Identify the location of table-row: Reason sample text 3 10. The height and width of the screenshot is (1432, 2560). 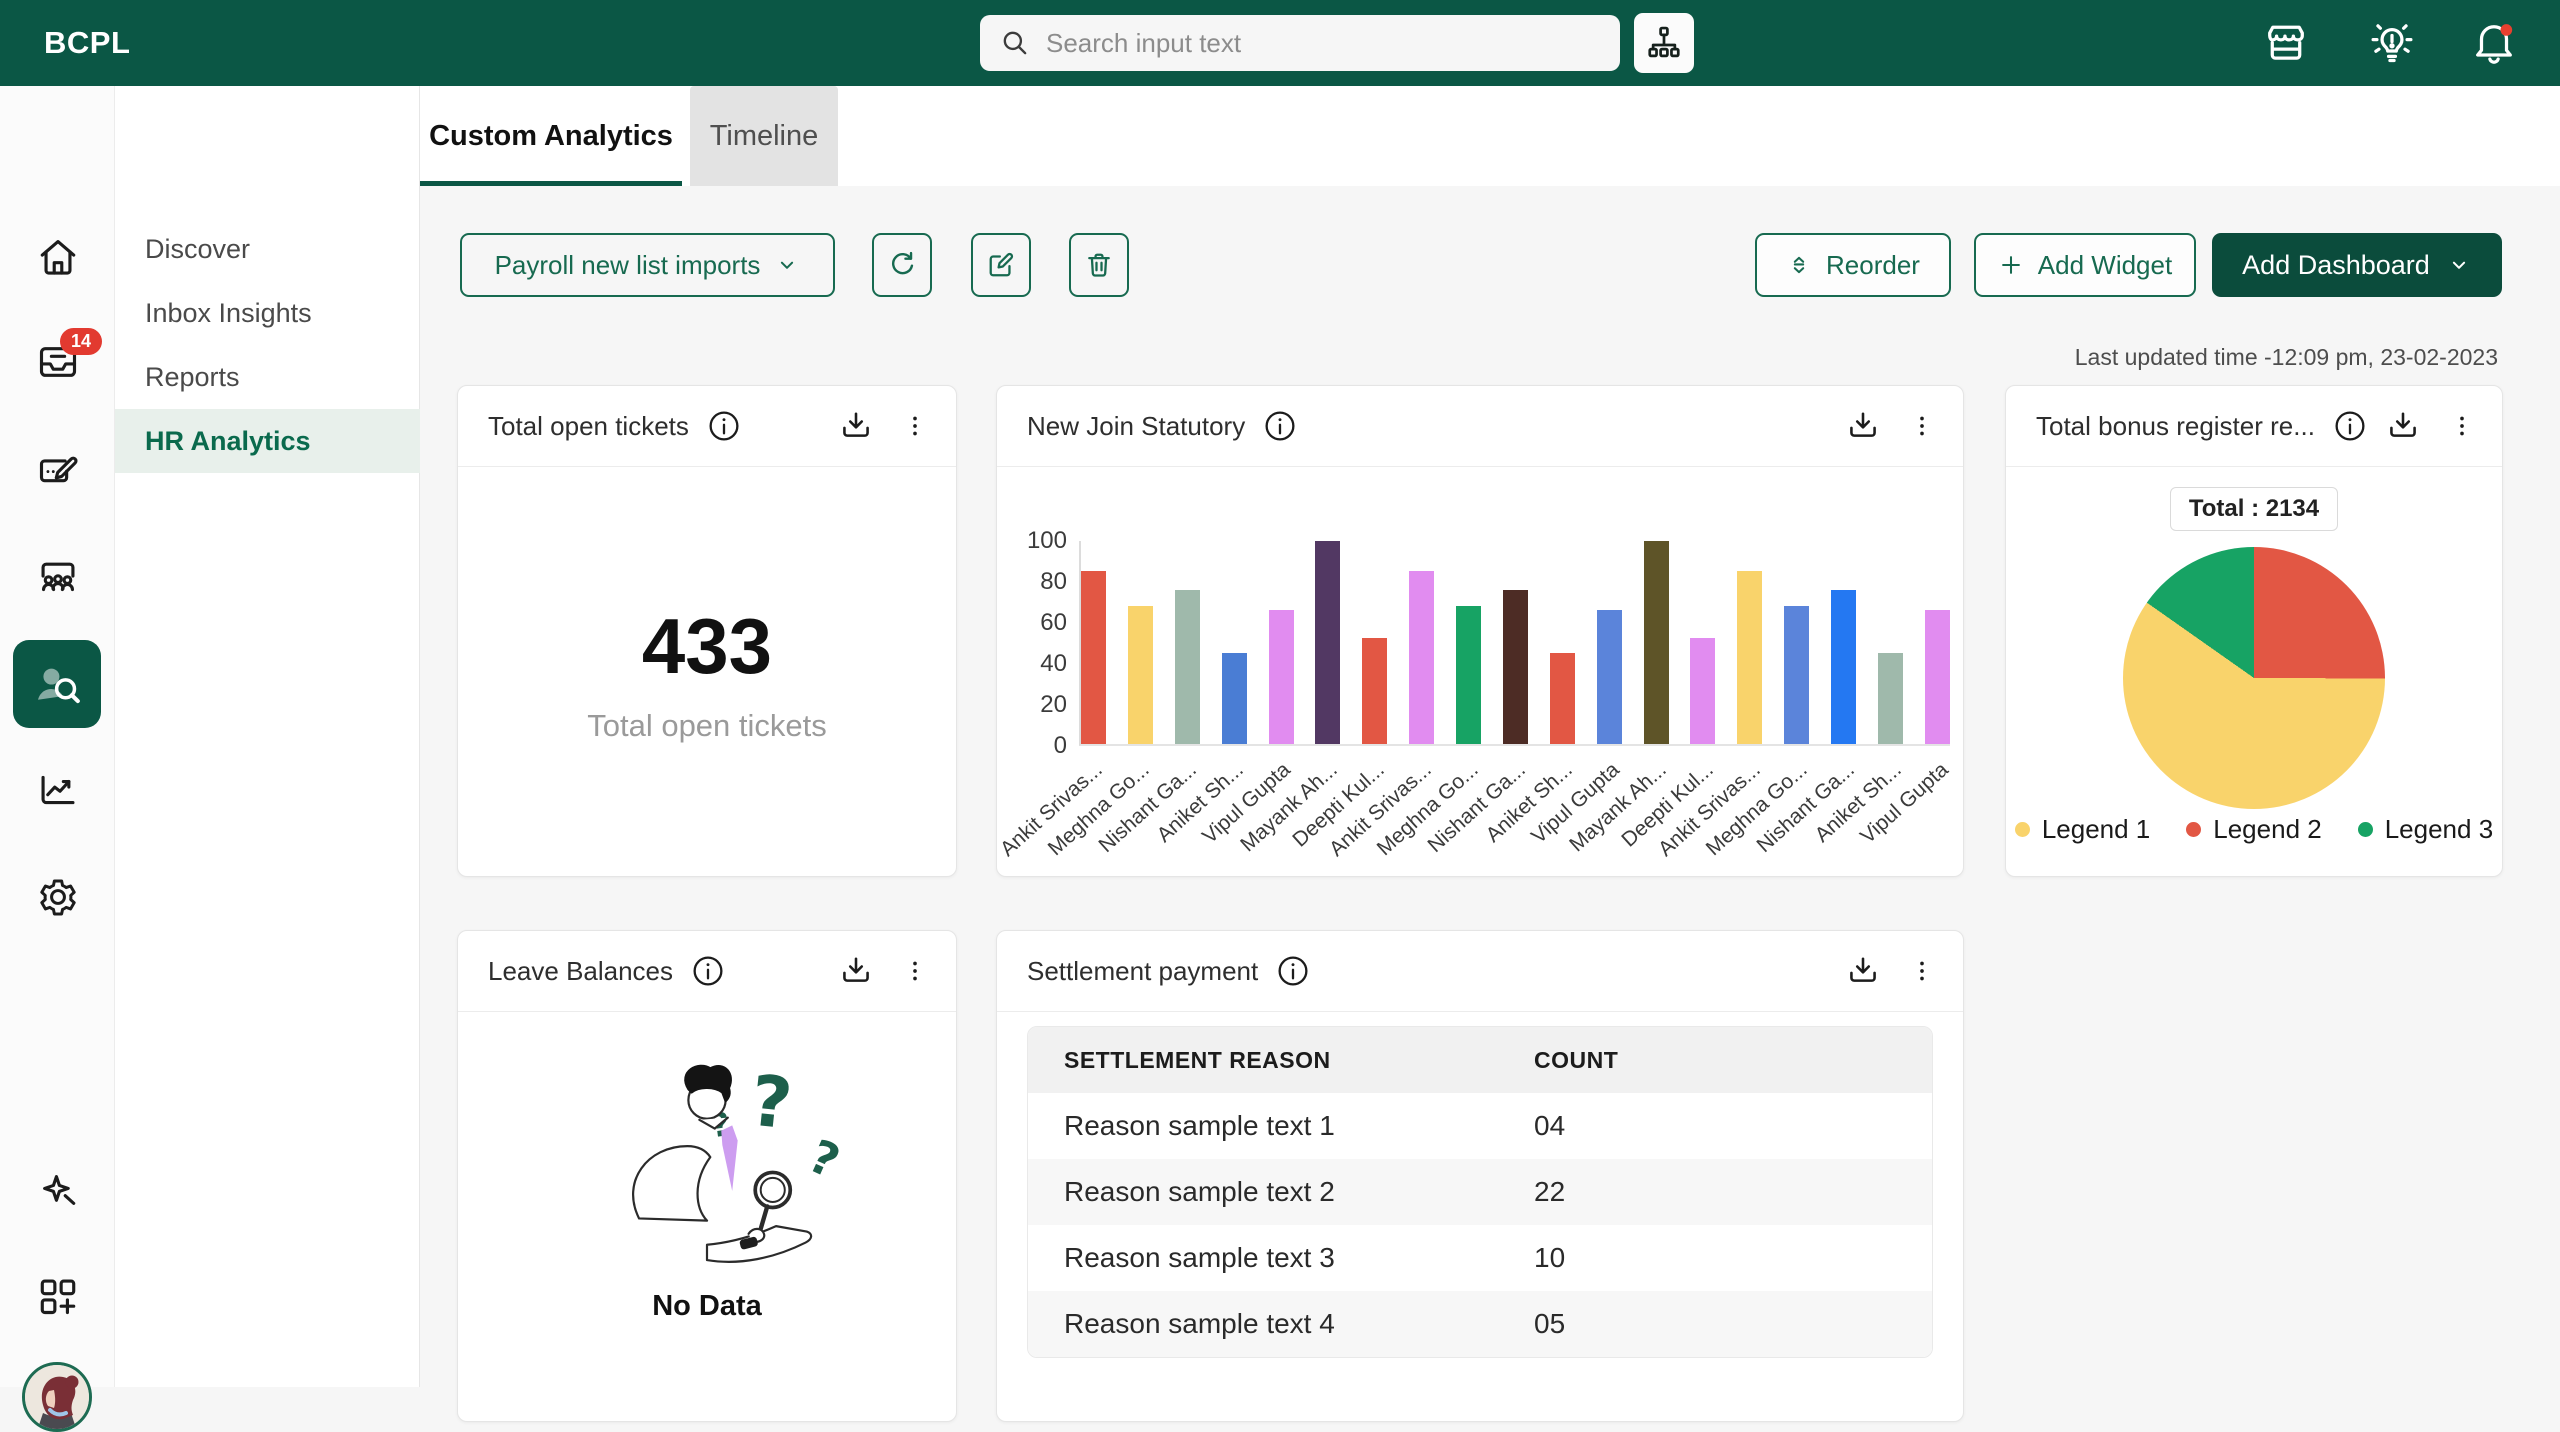
(1480, 1258).